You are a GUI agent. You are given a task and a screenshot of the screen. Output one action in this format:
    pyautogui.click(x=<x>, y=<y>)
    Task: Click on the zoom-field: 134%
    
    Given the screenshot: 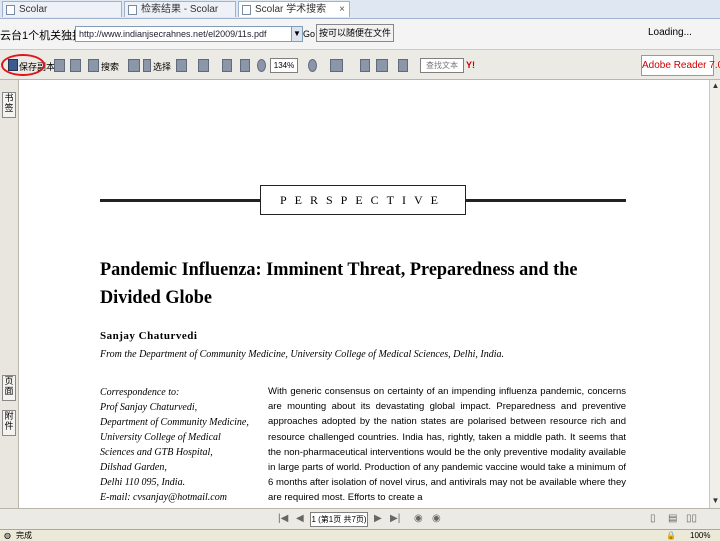 What is the action you would take?
    pyautogui.click(x=284, y=65)
    